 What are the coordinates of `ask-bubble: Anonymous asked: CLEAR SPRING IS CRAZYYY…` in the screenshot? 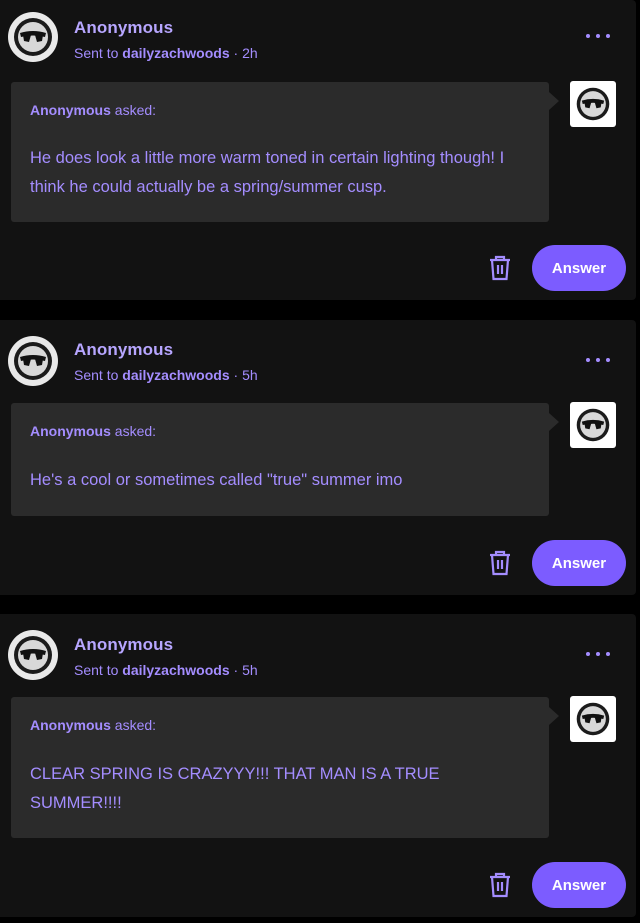 It's located at (285, 767).